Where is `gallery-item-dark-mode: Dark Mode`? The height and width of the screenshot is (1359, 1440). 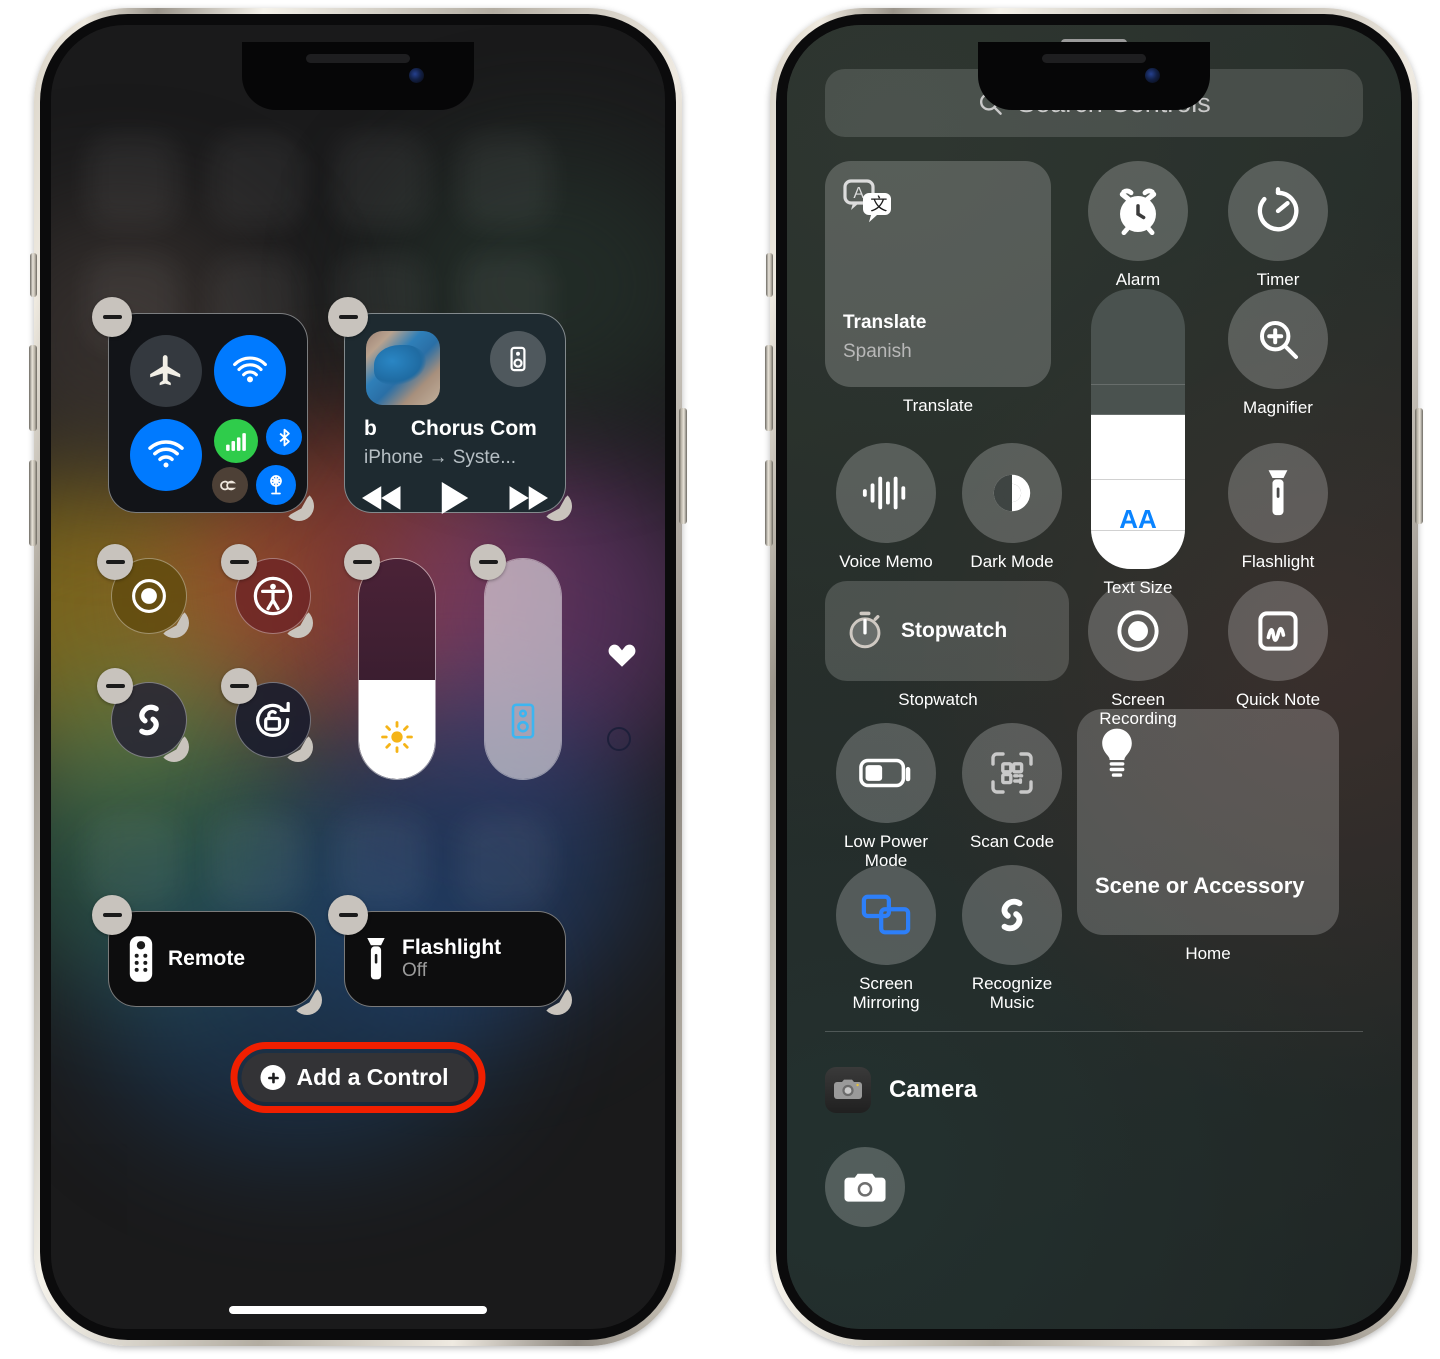 gallery-item-dark-mode: Dark Mode is located at coordinates (1012, 507).